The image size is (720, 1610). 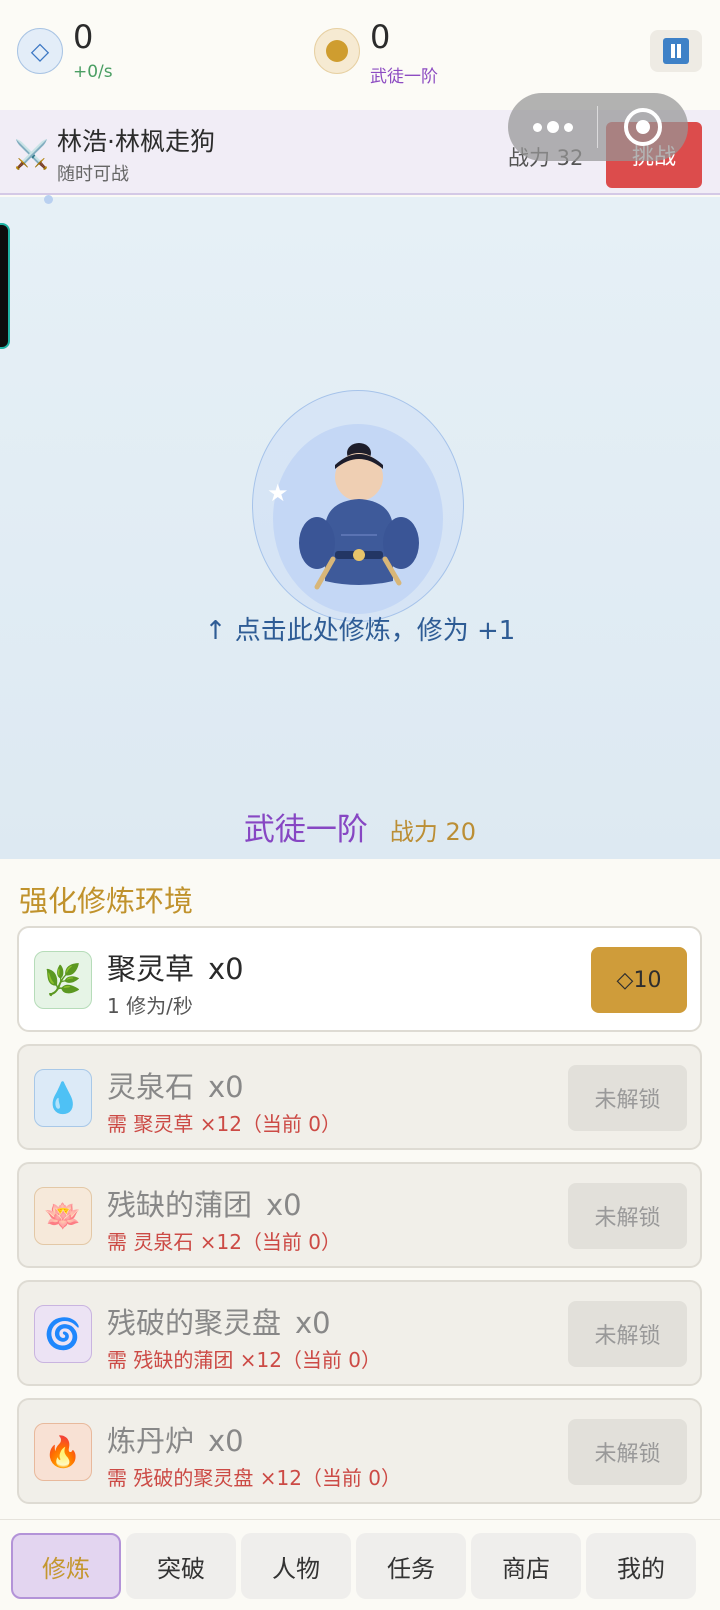 What do you see at coordinates (337, 51) in the screenshot?
I see `coin-icon` at bounding box center [337, 51].